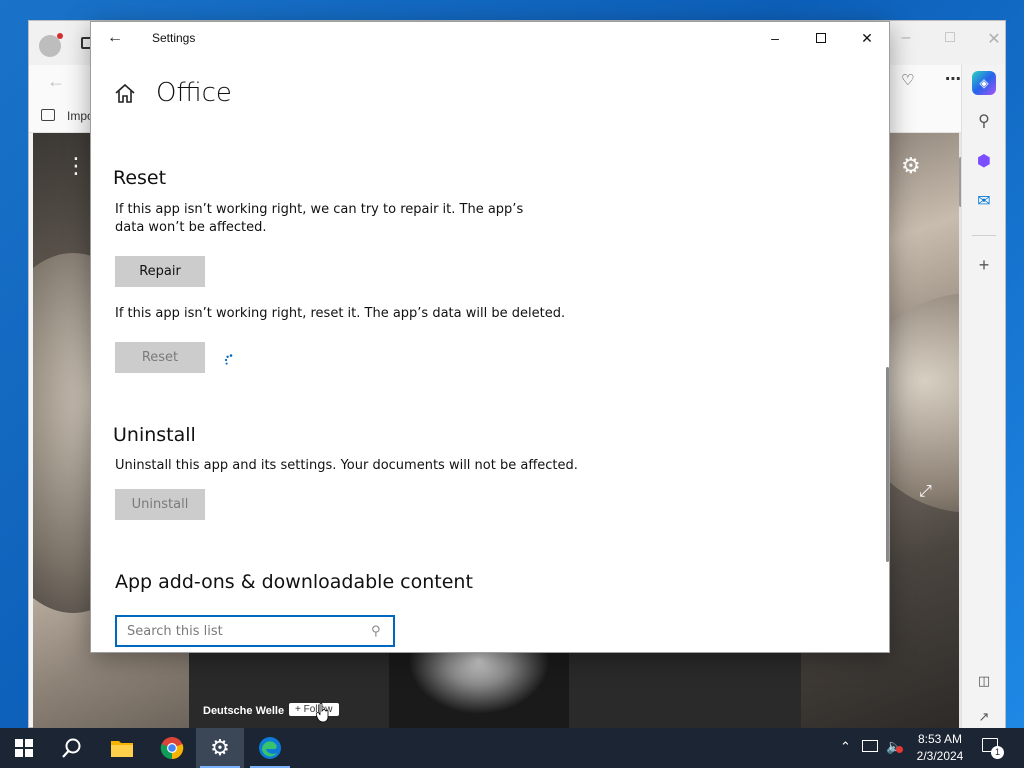 The height and width of the screenshot is (768, 1024). I want to click on uninstall-section-title: Uninstall, so click(154, 435).